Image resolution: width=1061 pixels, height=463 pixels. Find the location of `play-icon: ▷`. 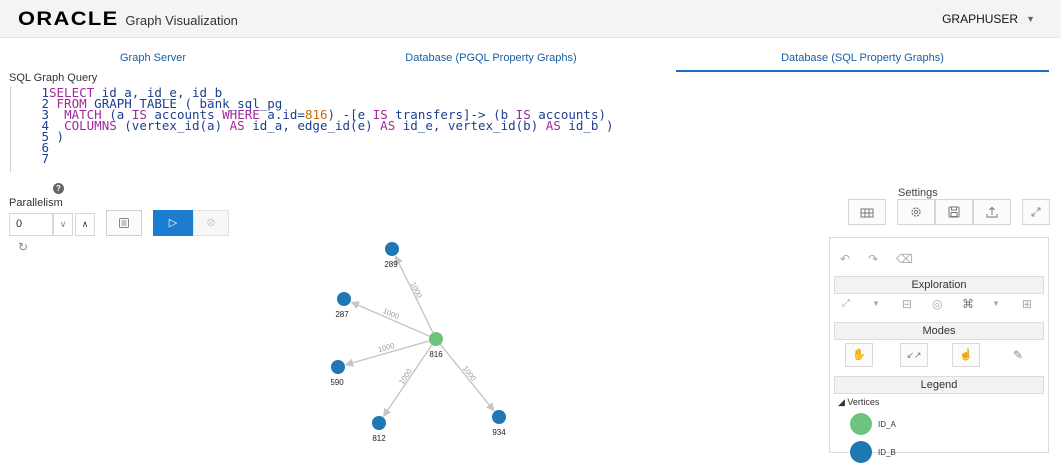

play-icon: ▷ is located at coordinates (173, 223).